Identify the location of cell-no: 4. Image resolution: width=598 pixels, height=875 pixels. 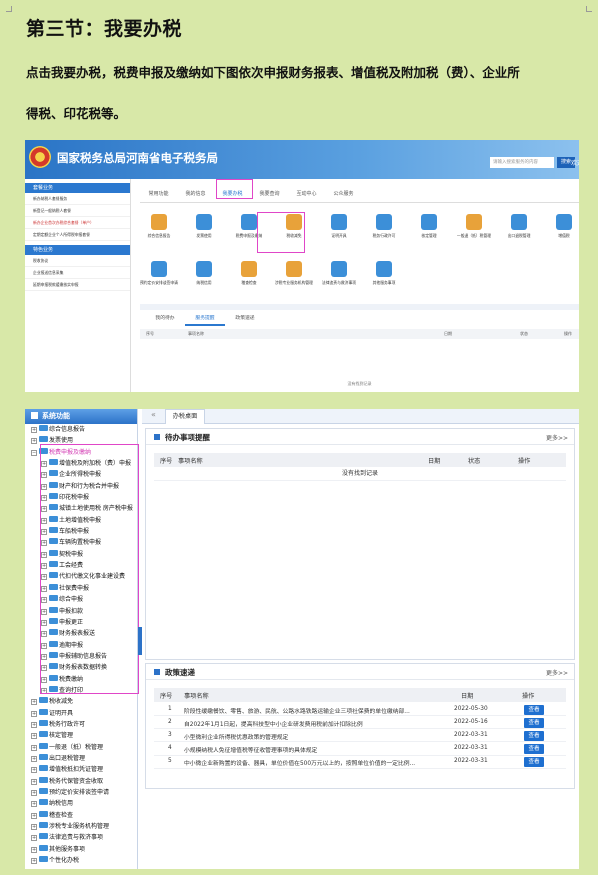
(170, 748).